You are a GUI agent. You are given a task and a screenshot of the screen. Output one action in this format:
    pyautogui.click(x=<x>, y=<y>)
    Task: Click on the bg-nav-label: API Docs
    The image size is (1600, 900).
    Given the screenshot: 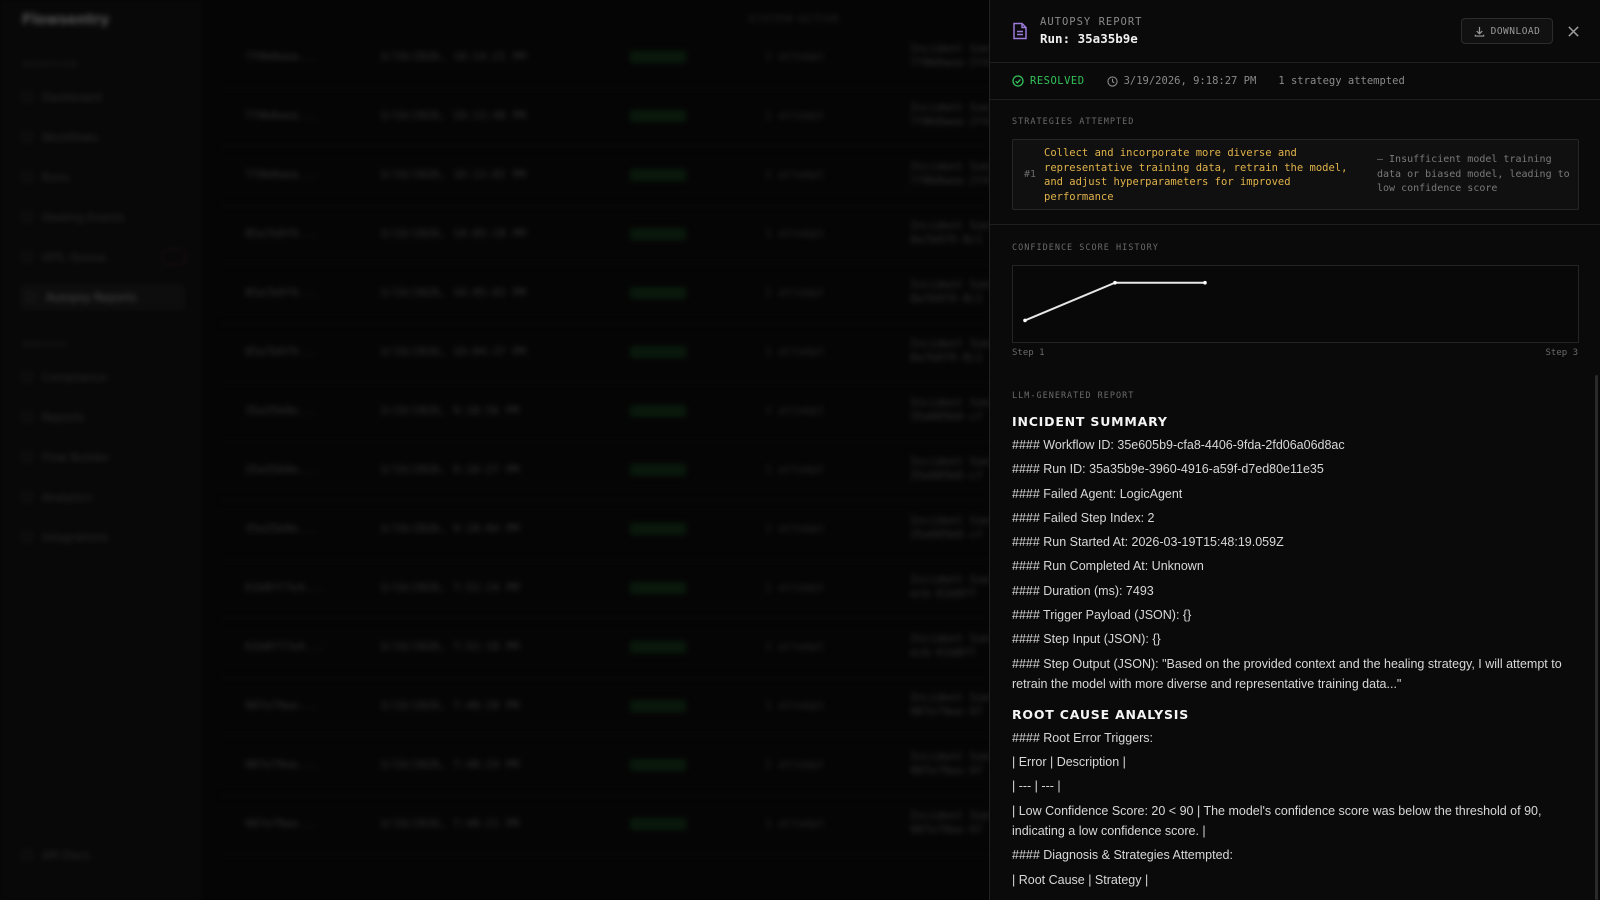 What is the action you would take?
    pyautogui.click(x=66, y=855)
    